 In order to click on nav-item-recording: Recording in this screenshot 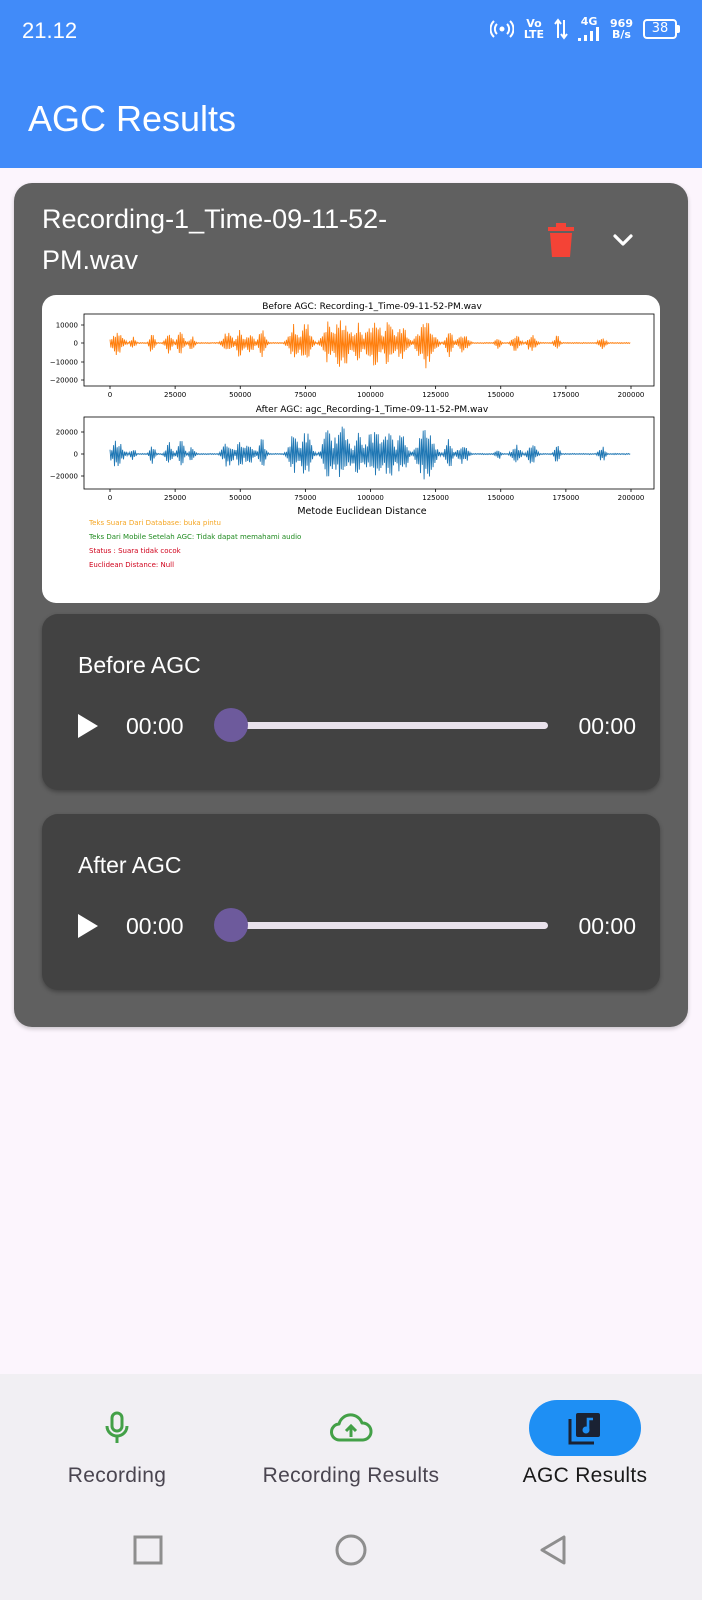, I will do `click(117, 1439)`.